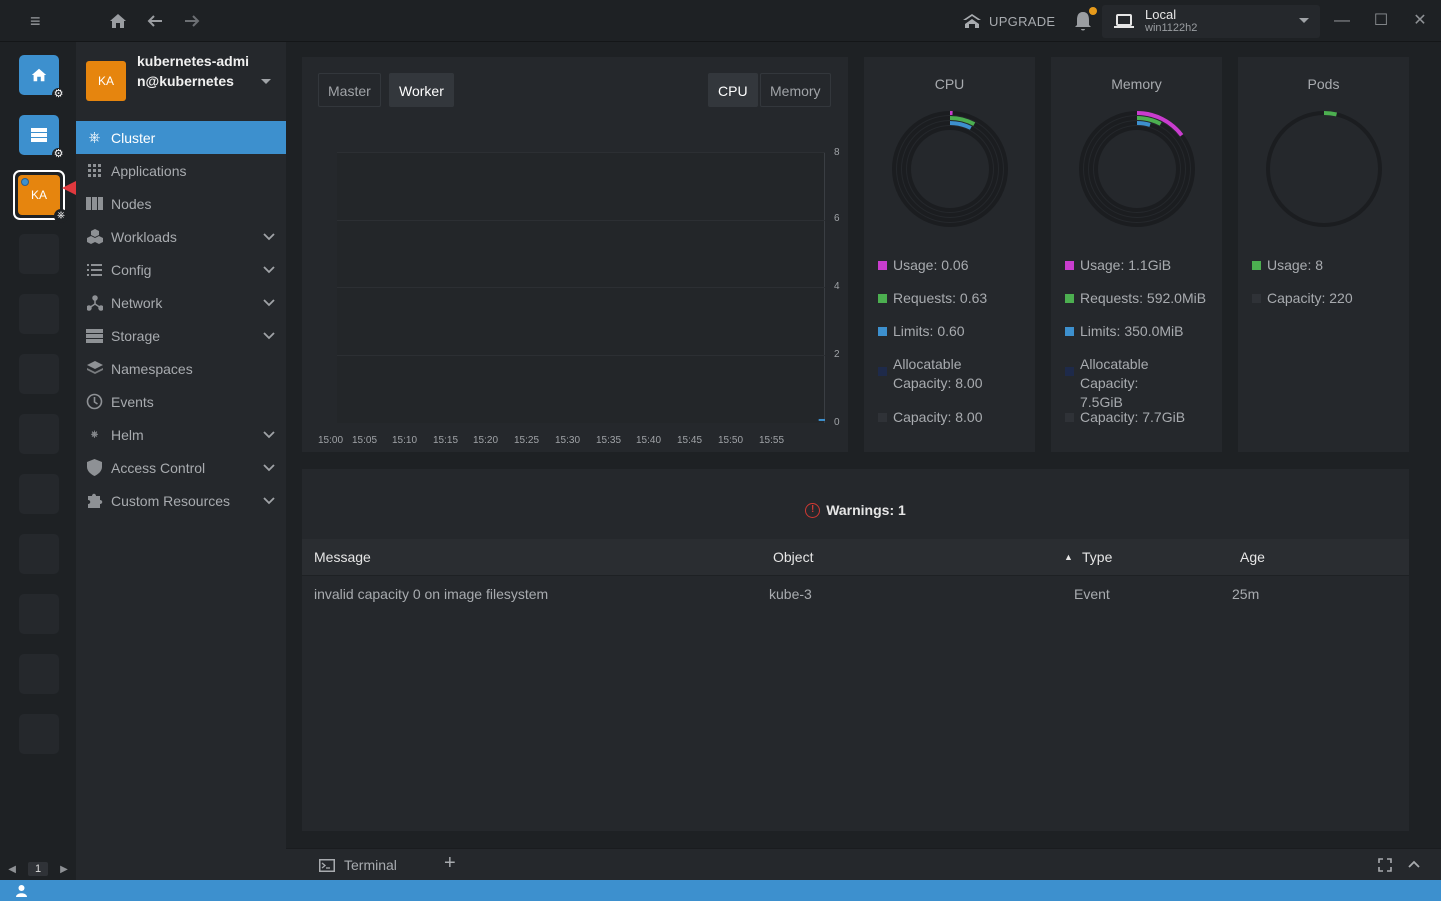 This screenshot has height=901, width=1441. Describe the element at coordinates (35, 21) in the screenshot. I see `hamburger-menu-icon: ≡` at that location.